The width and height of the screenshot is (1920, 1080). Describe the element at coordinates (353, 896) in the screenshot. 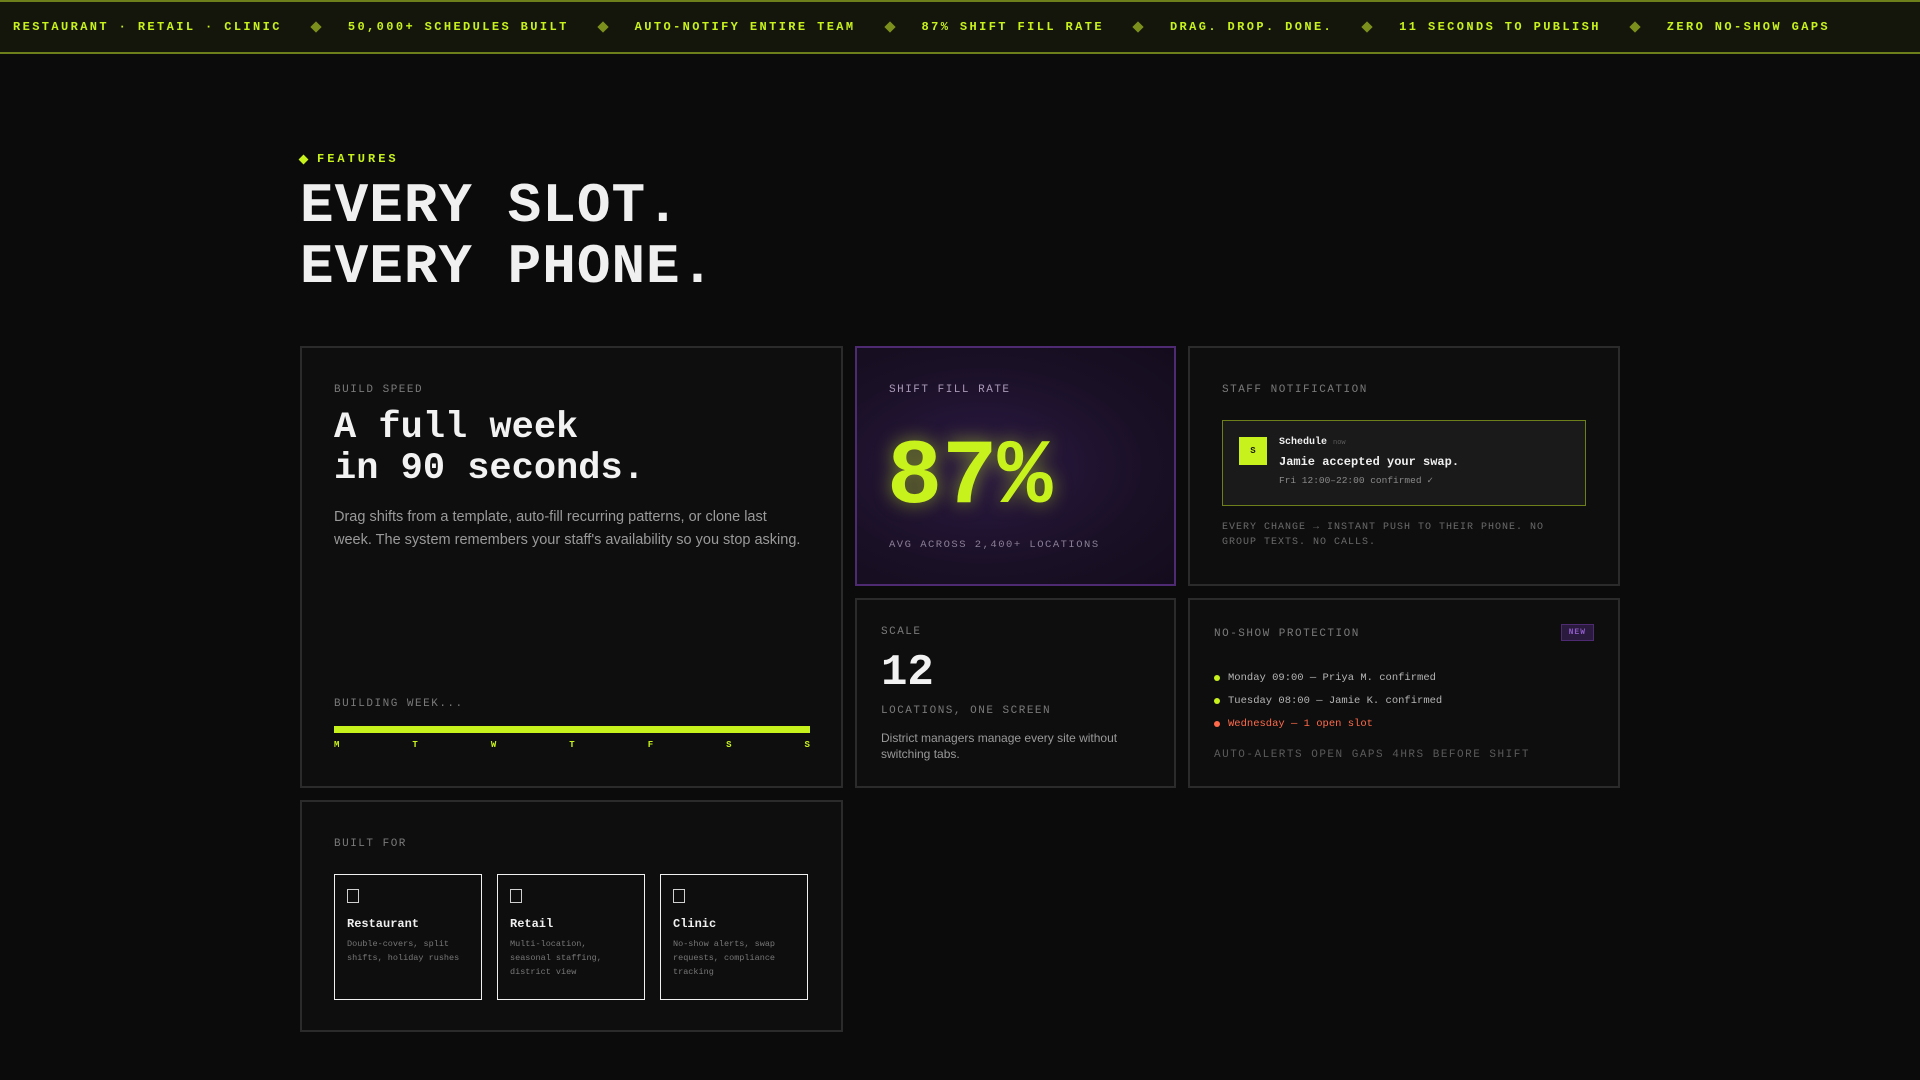

I see `restaurant-icon` at that location.